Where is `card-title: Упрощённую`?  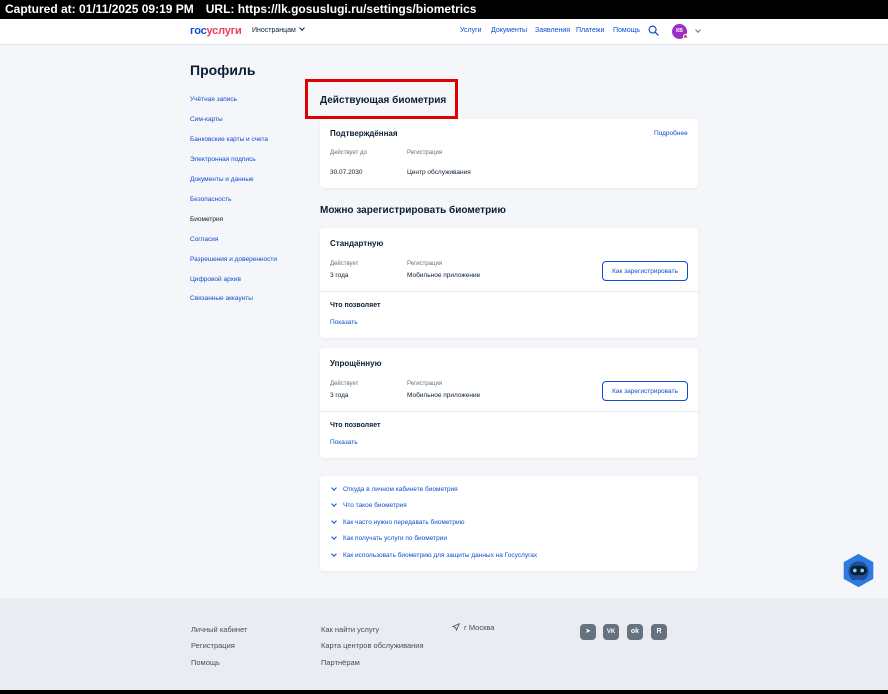 card-title: Упрощённую is located at coordinates (356, 363).